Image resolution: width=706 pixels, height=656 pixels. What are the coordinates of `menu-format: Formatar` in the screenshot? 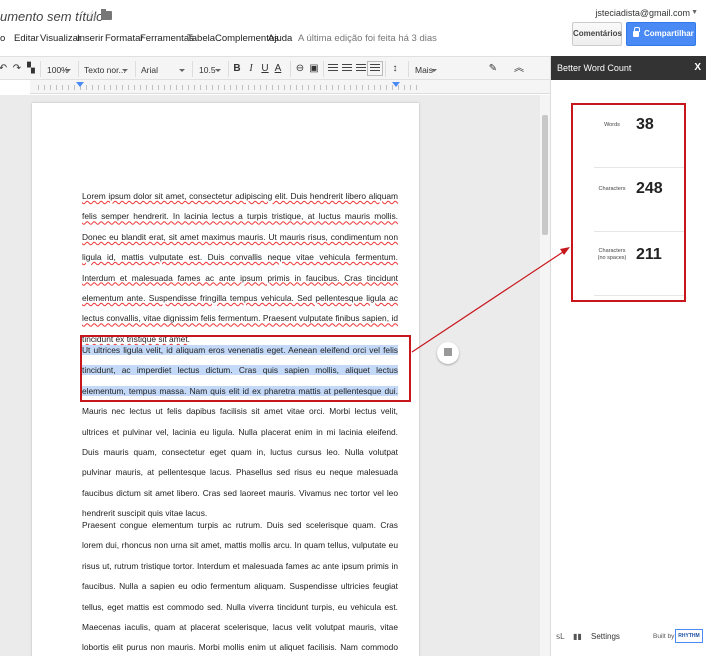 It's located at (124, 38).